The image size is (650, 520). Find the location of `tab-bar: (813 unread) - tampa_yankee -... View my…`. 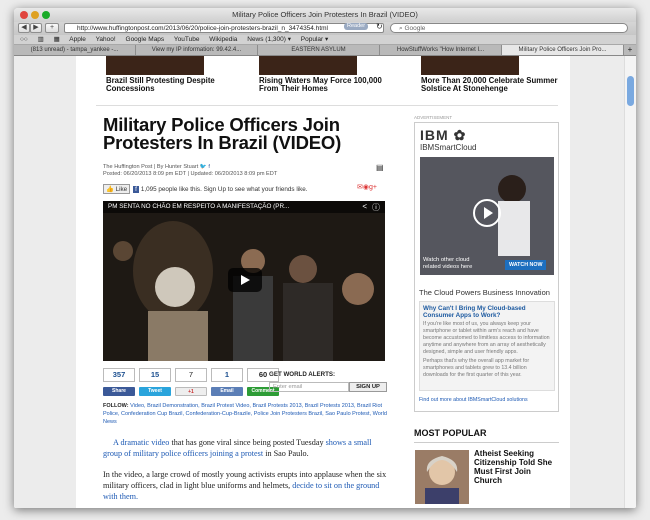

tab-bar: (813 unread) - tampa_yankee -... View my… is located at coordinates (325, 50).